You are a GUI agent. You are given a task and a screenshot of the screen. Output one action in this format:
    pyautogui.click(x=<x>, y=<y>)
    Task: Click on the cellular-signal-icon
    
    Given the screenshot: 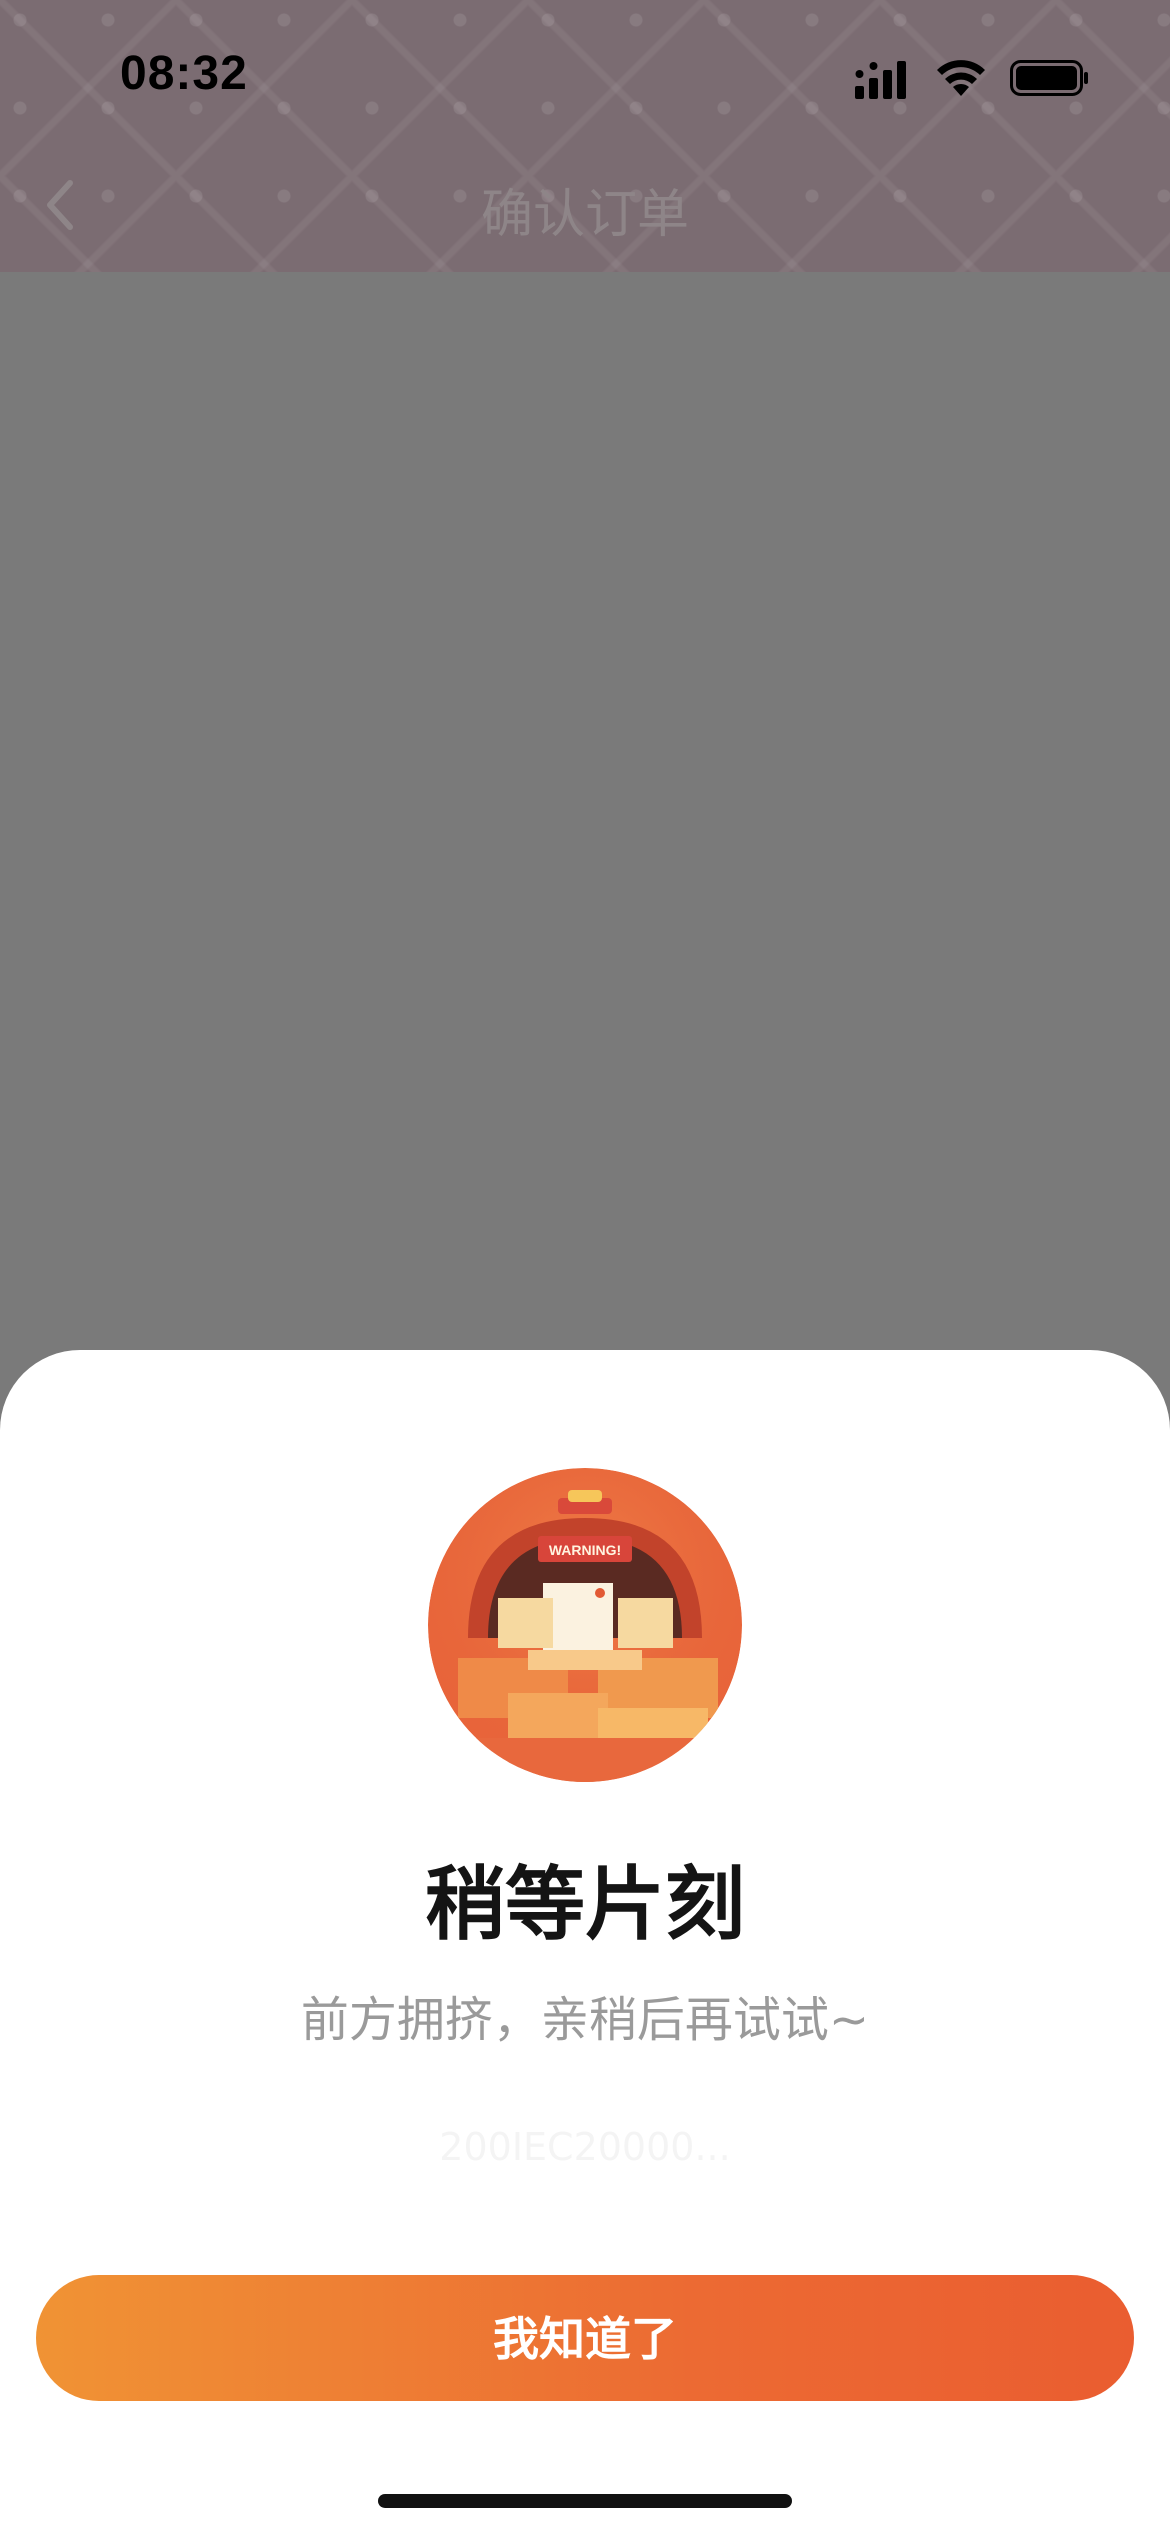 What is the action you would take?
    pyautogui.click(x=880, y=80)
    